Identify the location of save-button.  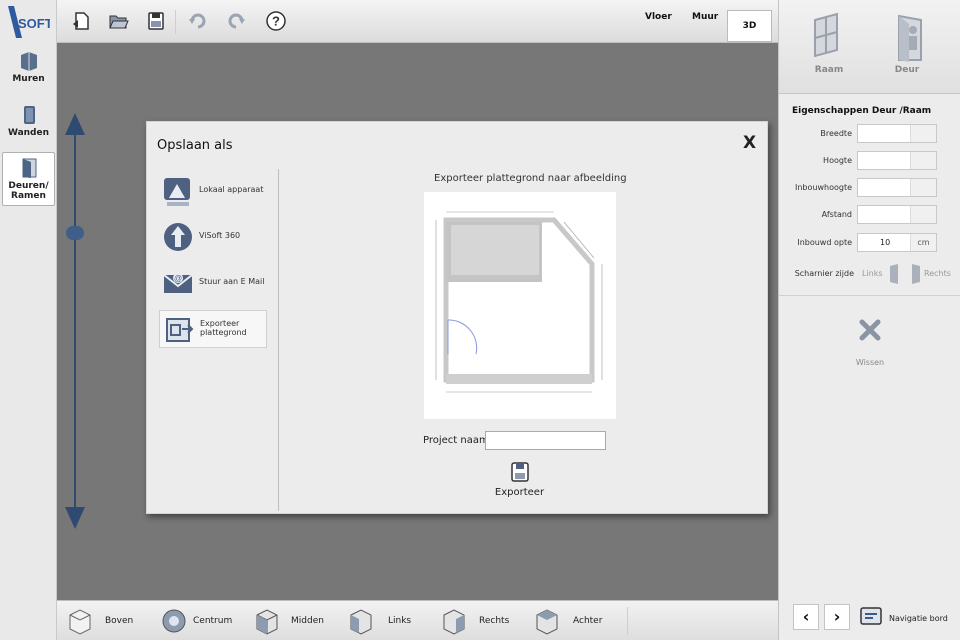
(156, 21).